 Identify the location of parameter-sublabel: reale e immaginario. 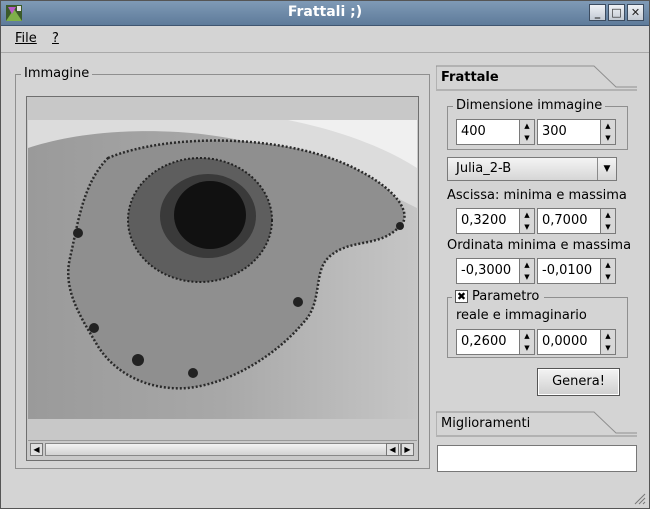
(521, 315).